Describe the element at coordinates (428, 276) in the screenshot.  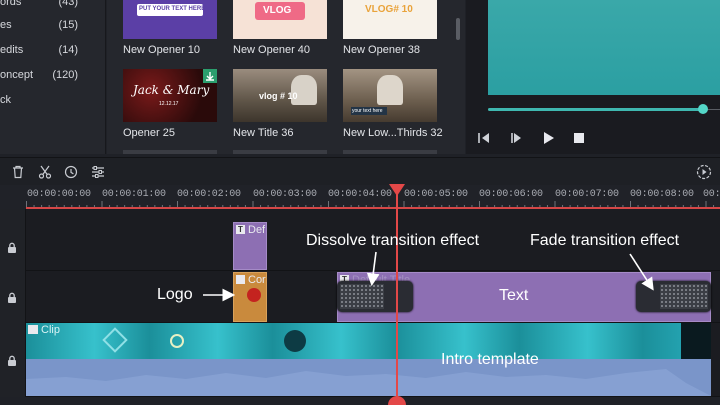
I see `annotation-arrows` at that location.